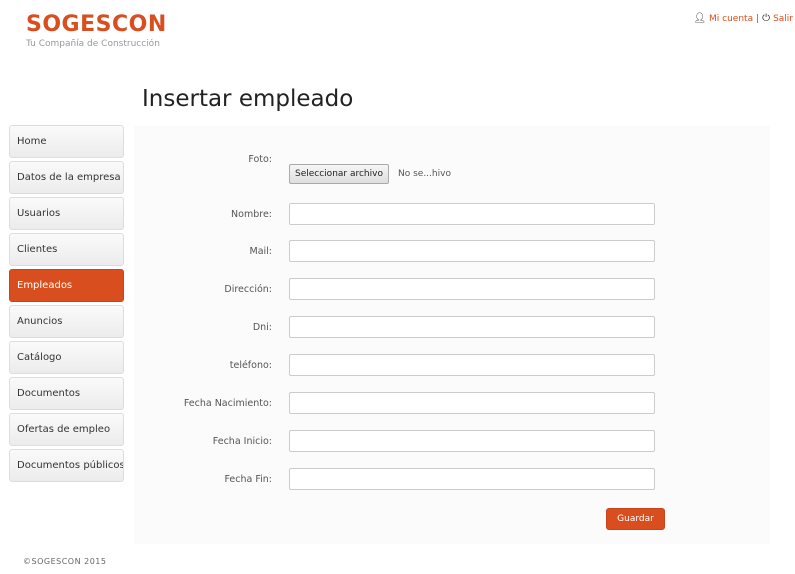 The image size is (795, 574). Describe the element at coordinates (472, 479) in the screenshot. I see `fecha-fin-input` at that location.